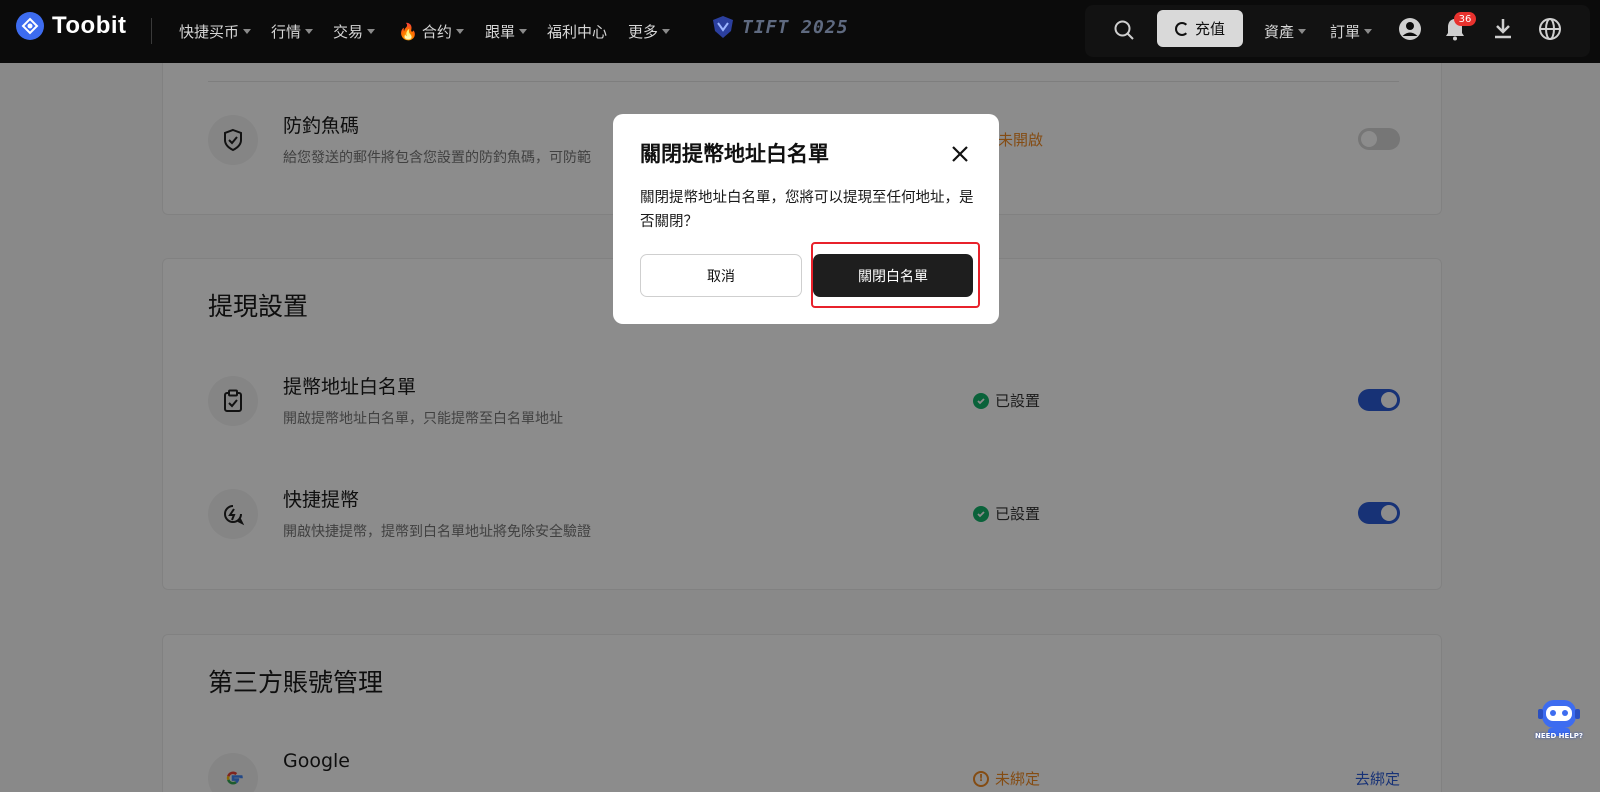 This screenshot has width=1600, height=792. Describe the element at coordinates (408, 31) in the screenshot. I see `flame-icon: 🔥` at that location.